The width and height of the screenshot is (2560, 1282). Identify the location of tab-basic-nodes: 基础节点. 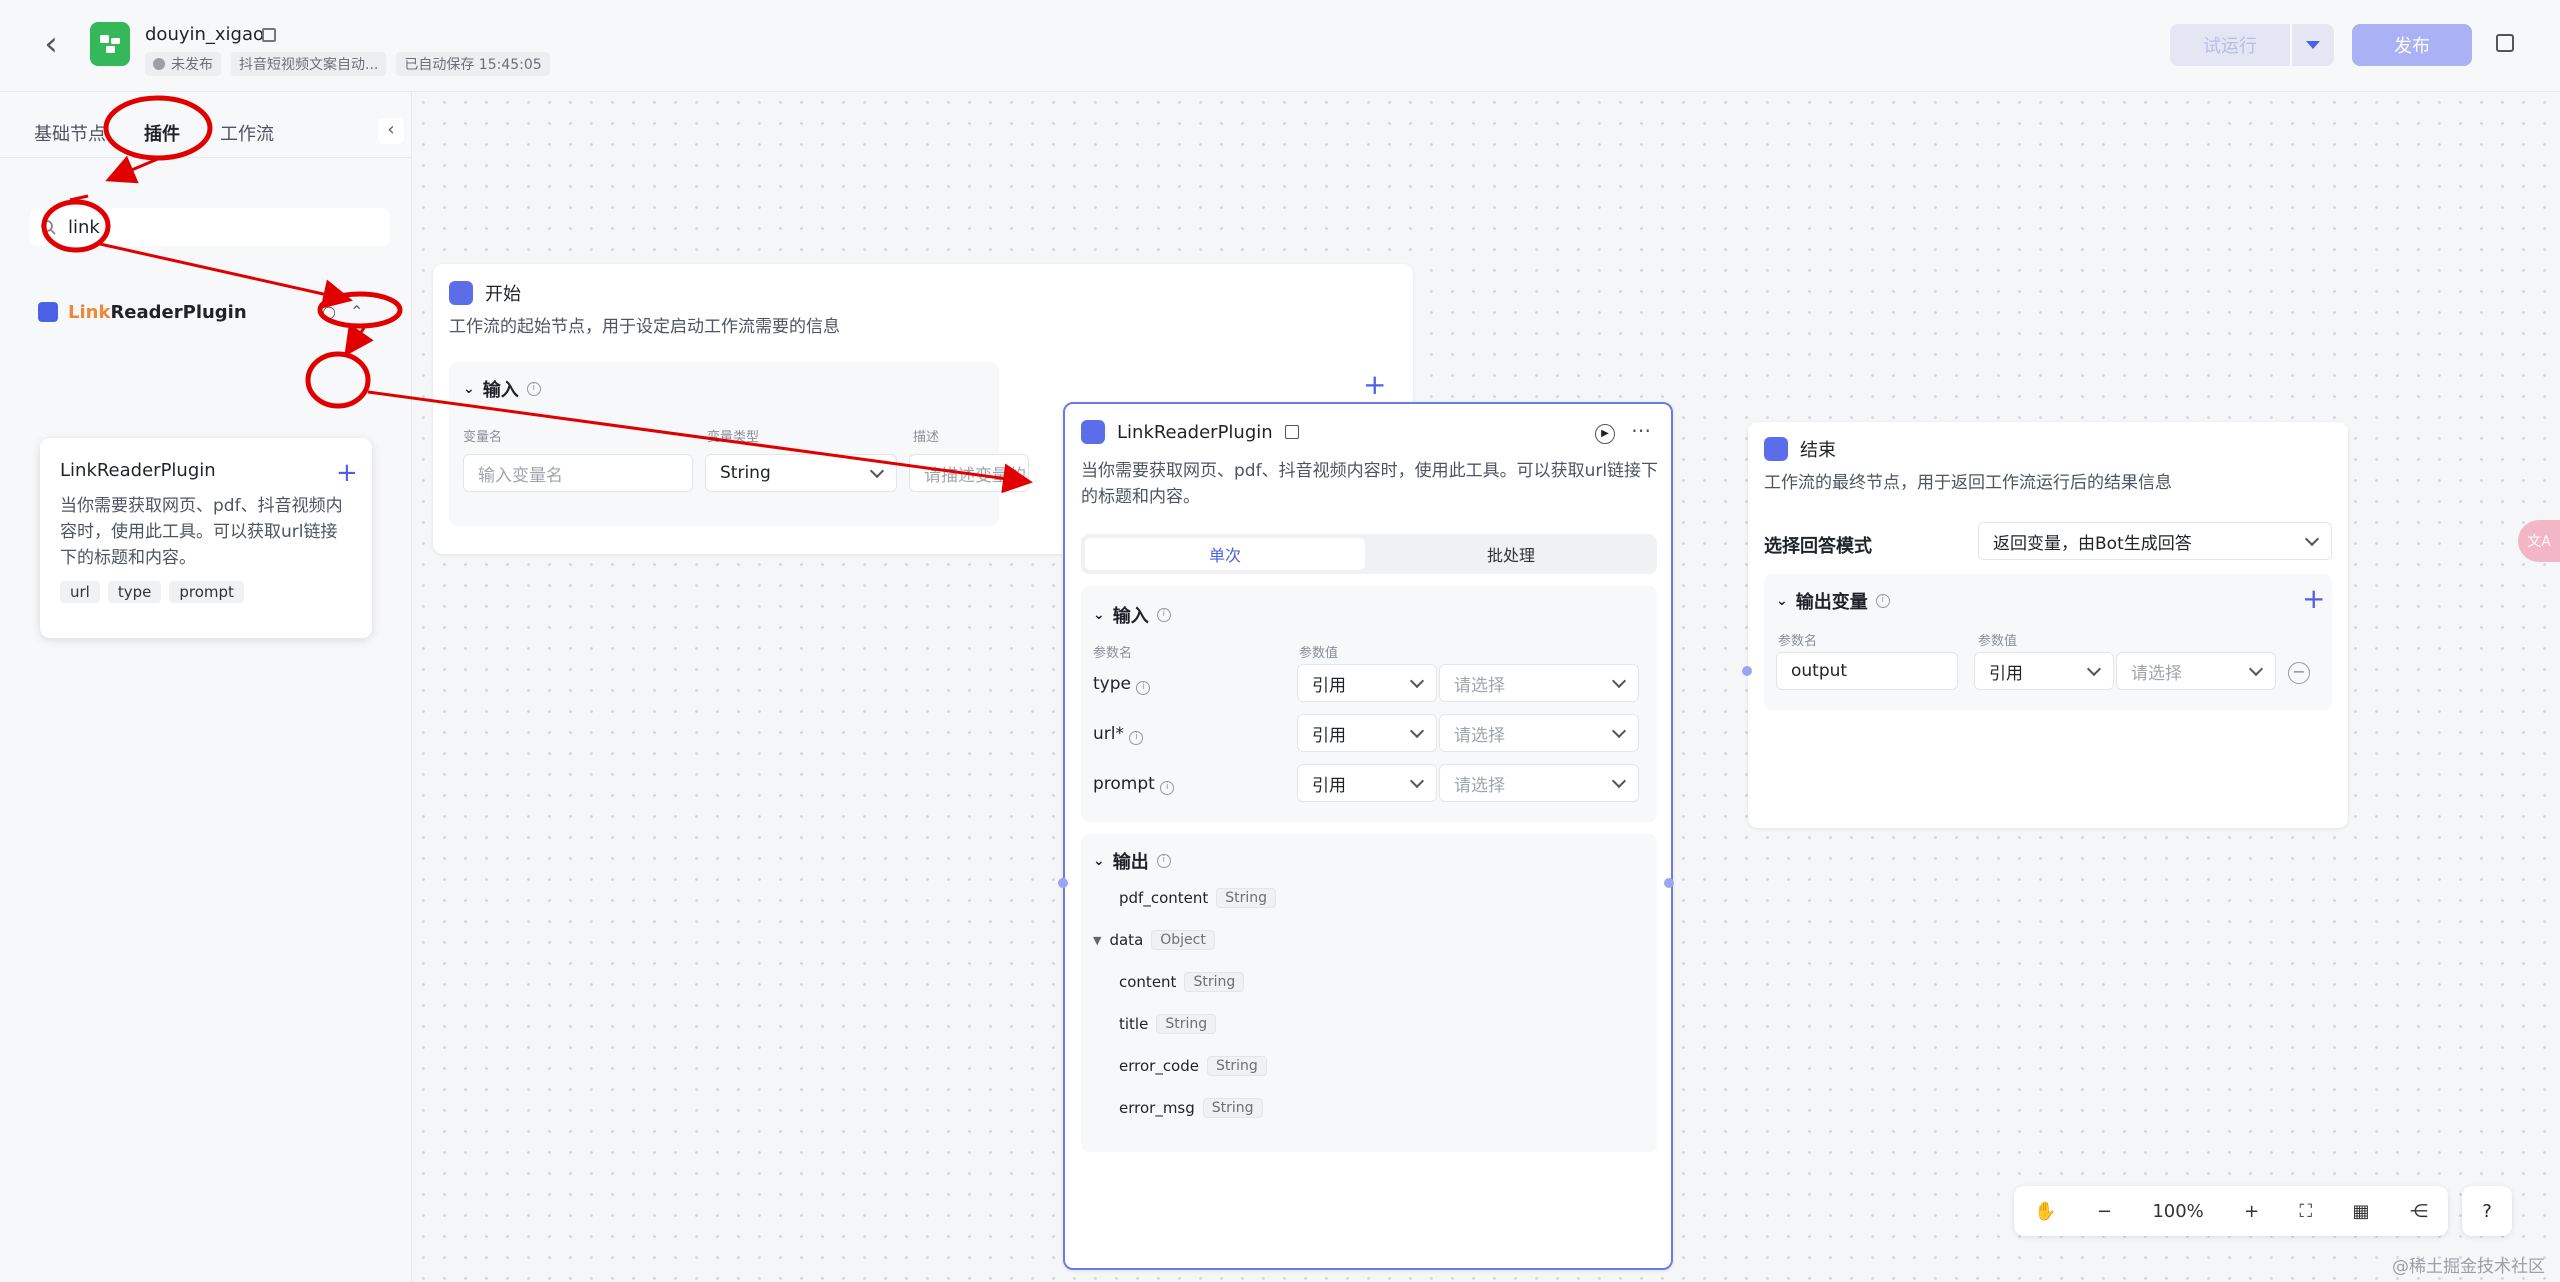
(70, 133).